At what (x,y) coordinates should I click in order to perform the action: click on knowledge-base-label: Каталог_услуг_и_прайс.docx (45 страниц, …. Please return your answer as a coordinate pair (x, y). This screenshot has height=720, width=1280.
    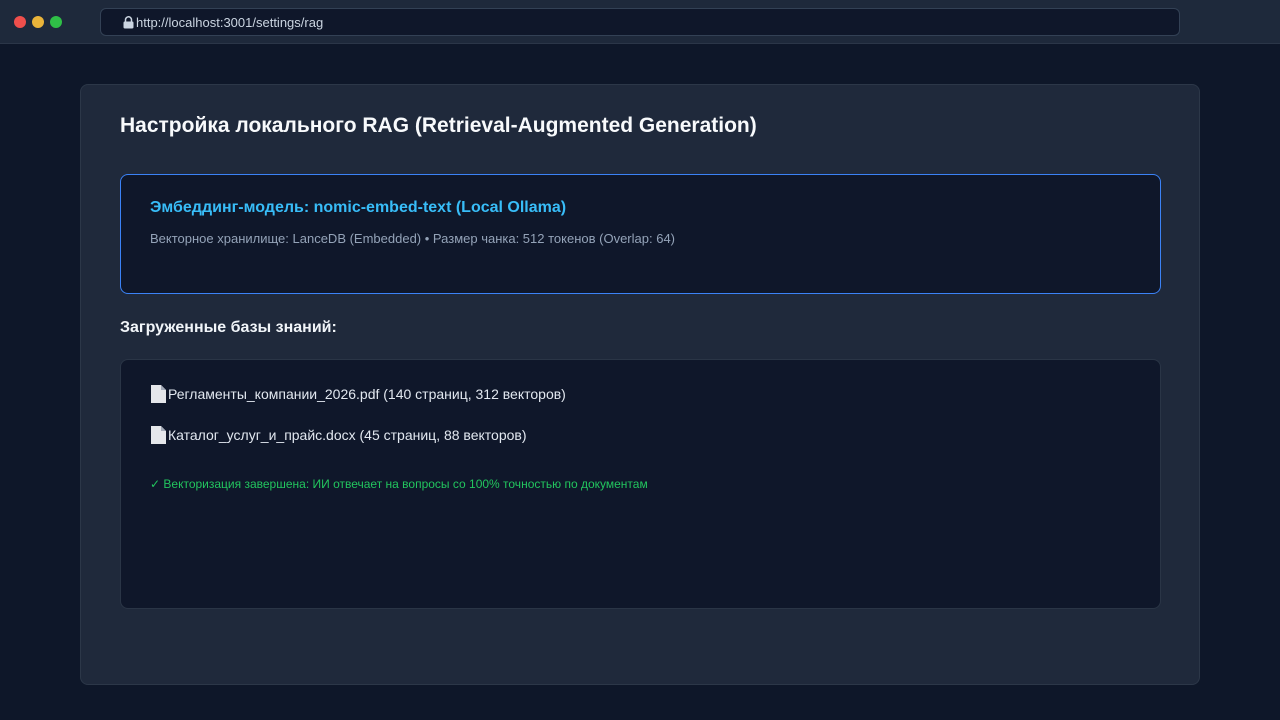
    Looking at the image, I should click on (347, 435).